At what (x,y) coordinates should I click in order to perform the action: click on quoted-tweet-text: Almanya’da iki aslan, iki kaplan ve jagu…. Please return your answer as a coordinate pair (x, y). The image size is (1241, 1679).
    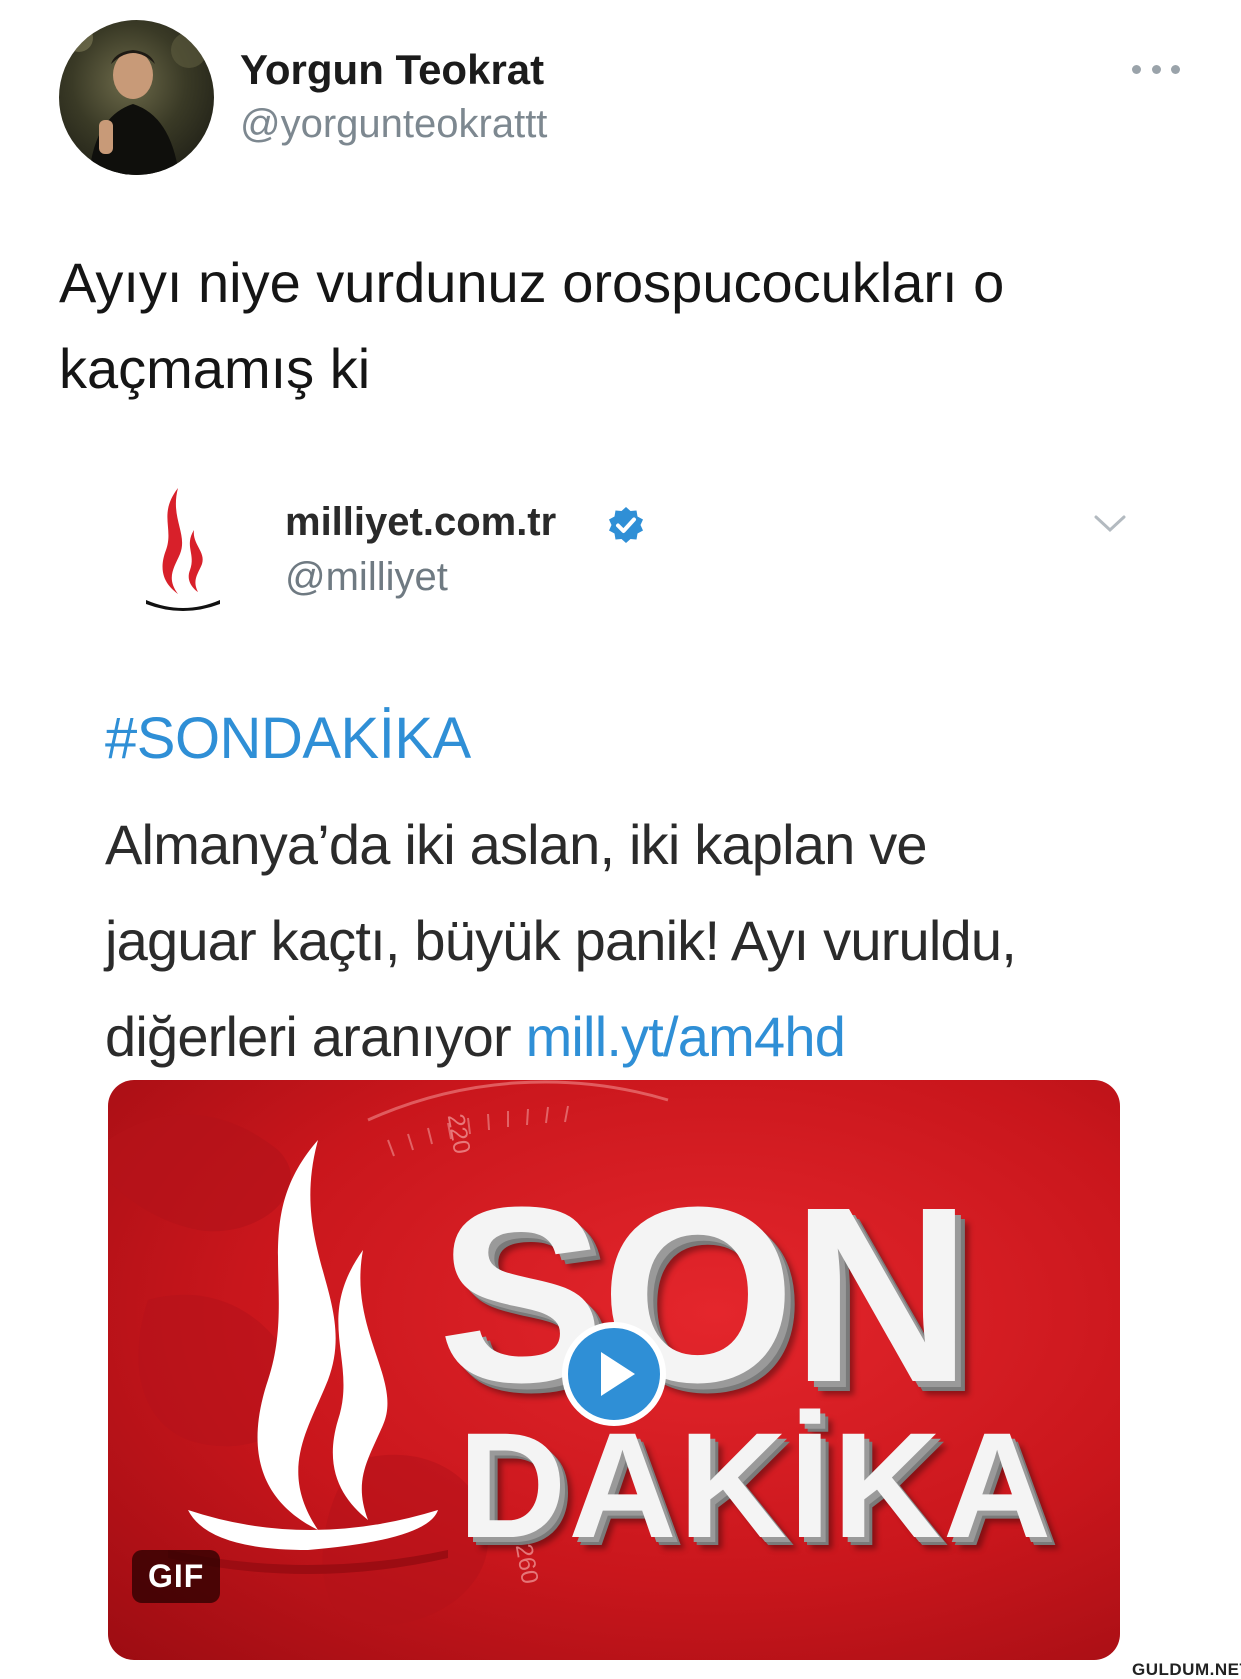
    Looking at the image, I should click on (635, 941).